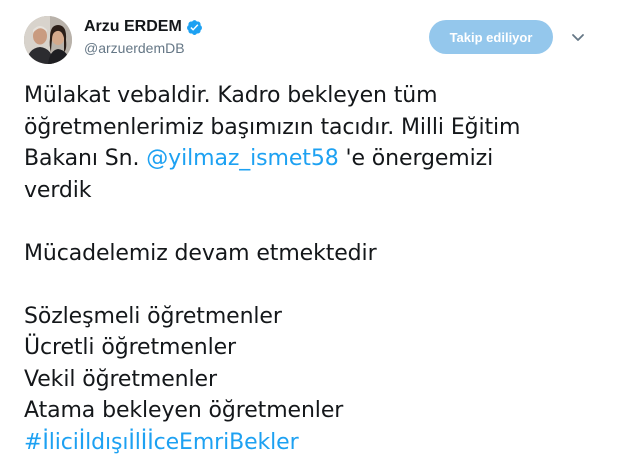  Describe the element at coordinates (184, 410) in the screenshot. I see `tweet-line: Atama bekleyen öğretmenler` at that location.